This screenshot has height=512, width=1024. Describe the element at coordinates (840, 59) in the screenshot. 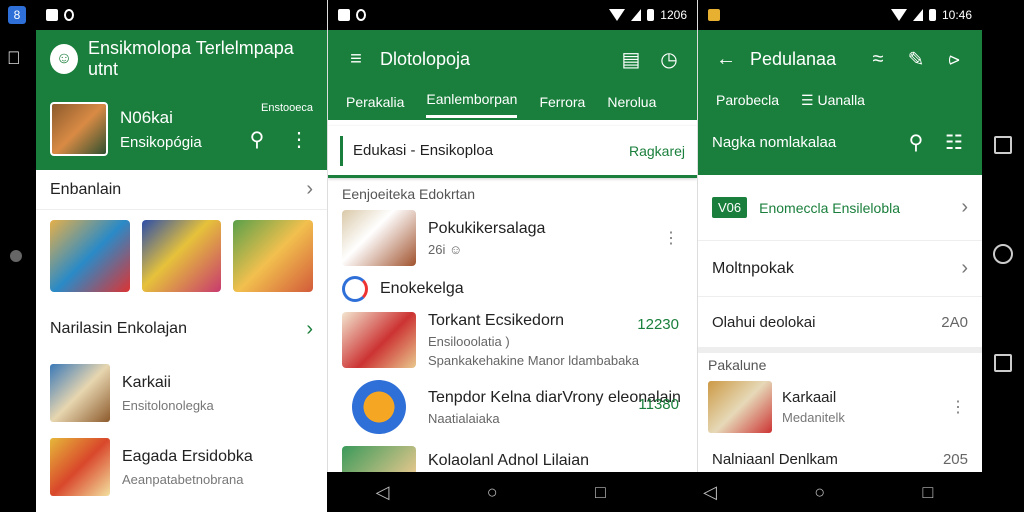

I see `app-bar: ← Pedulanaa ≈ ✎ ⪧` at that location.